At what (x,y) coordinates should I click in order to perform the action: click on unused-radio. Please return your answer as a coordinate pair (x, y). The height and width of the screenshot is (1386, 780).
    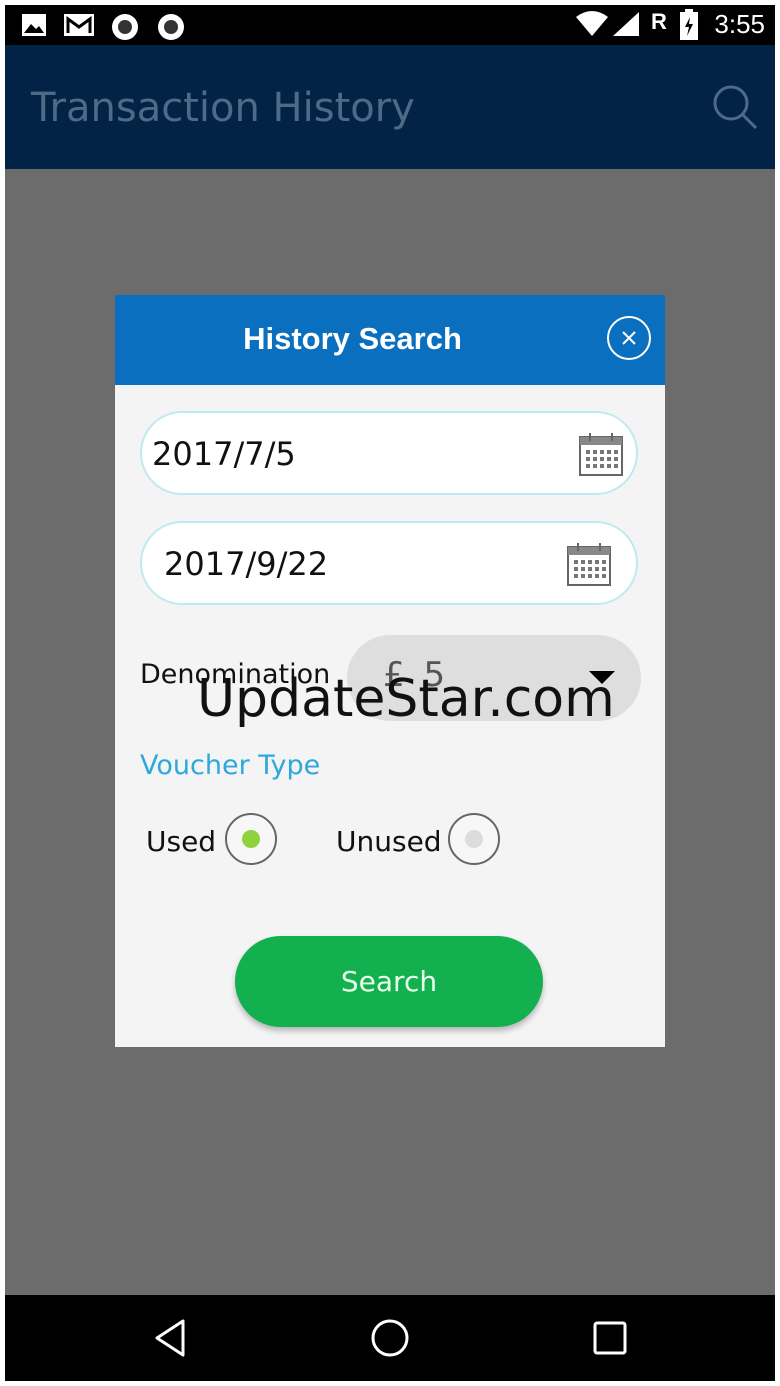
    Looking at the image, I should click on (474, 839).